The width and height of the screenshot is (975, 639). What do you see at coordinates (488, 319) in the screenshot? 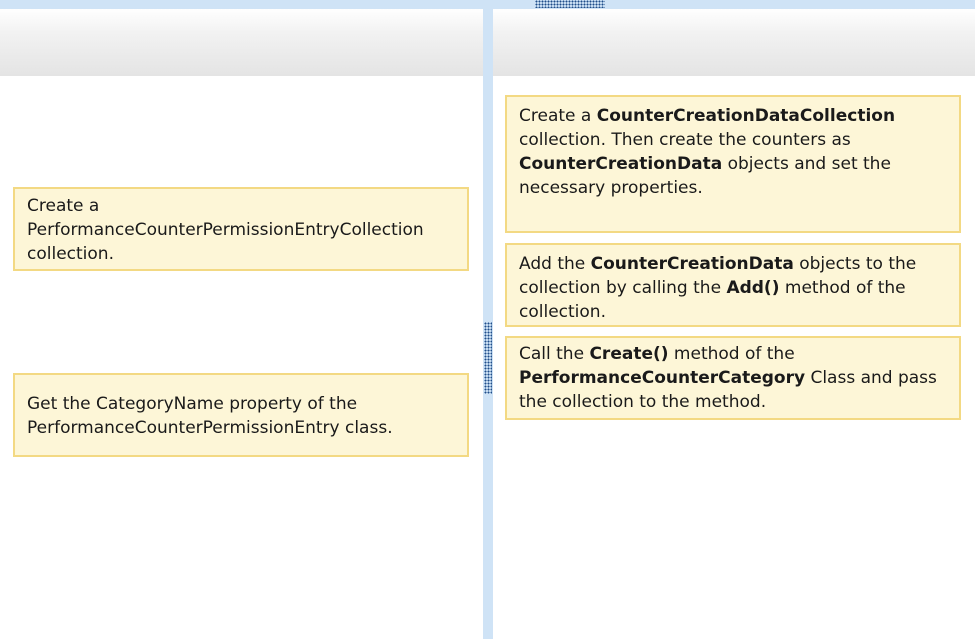
I see `vertical-splitter` at bounding box center [488, 319].